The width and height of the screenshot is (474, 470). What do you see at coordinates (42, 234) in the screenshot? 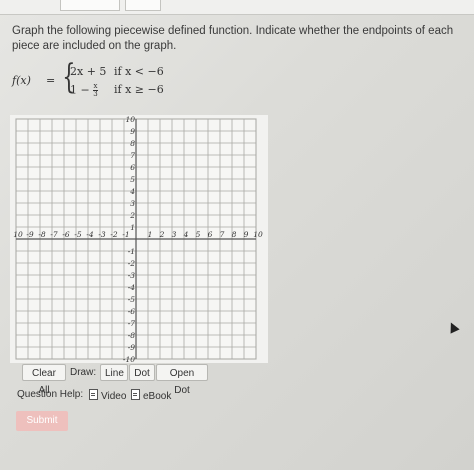
I see `x-tick-label: -8` at bounding box center [42, 234].